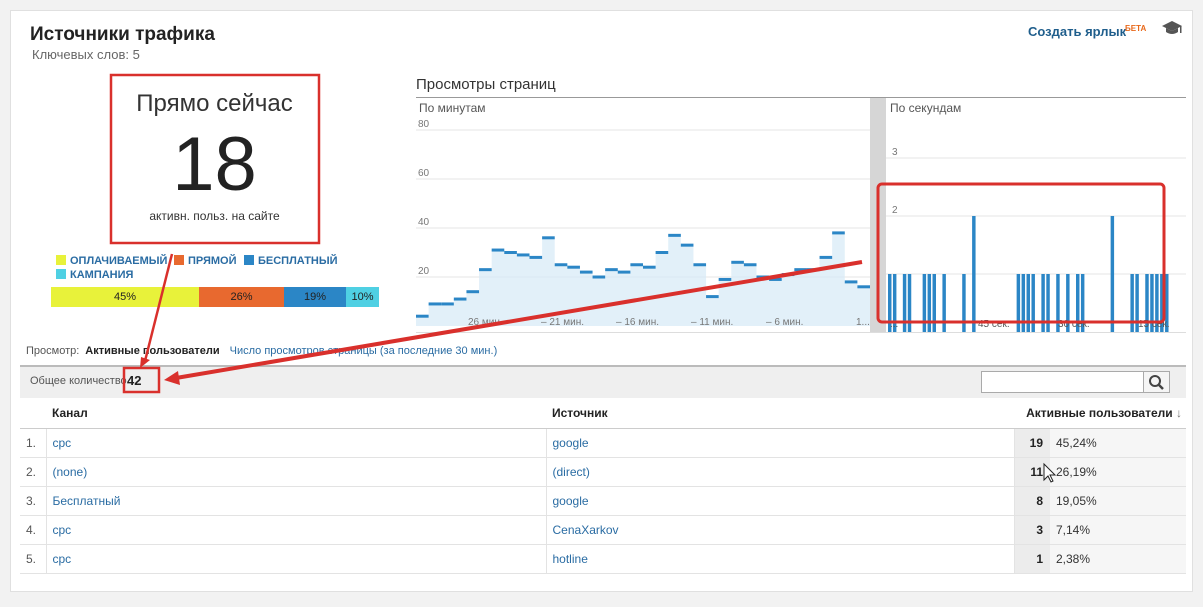 The image size is (1203, 607). I want to click on view-label: Просмотр:, so click(53, 351).